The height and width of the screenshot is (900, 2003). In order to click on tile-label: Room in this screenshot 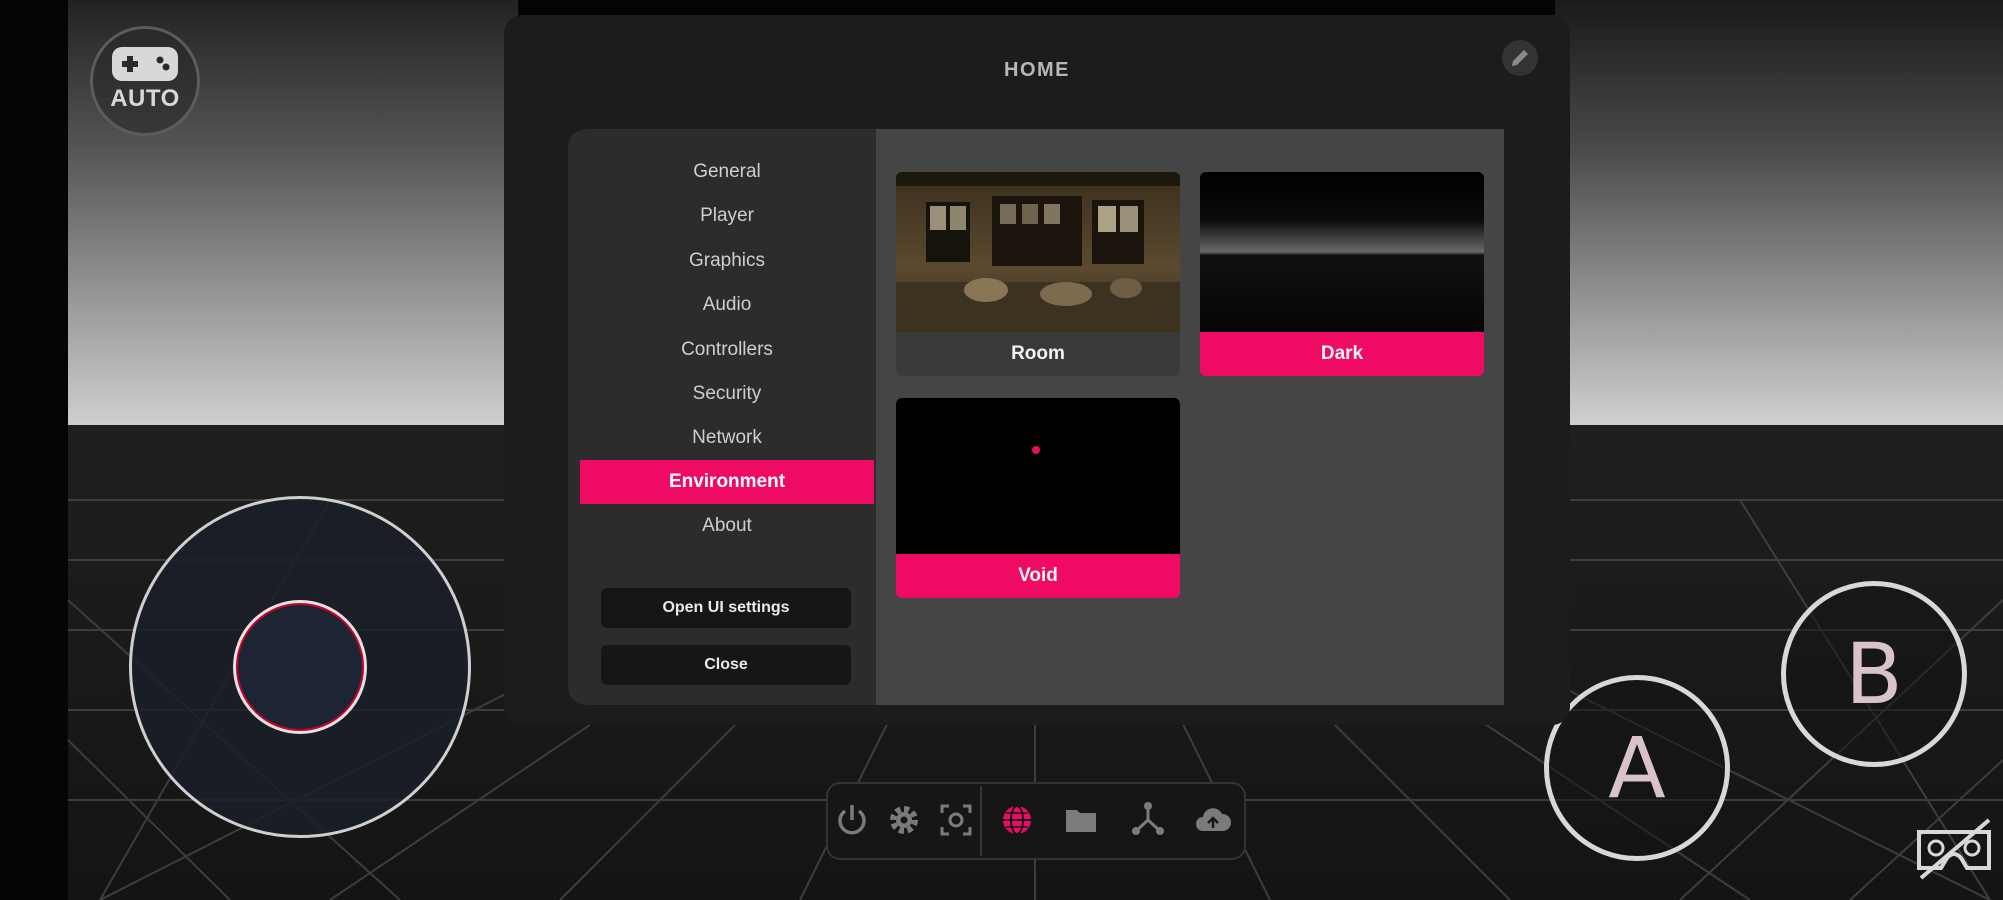, I will do `click(1038, 353)`.